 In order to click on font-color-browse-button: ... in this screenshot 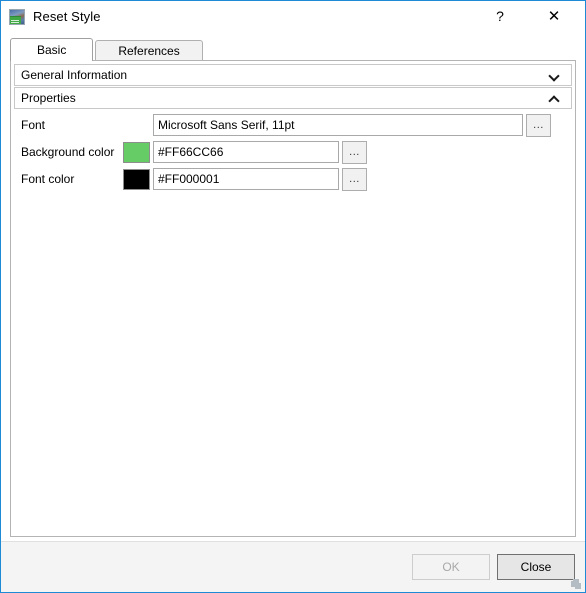, I will do `click(354, 179)`.